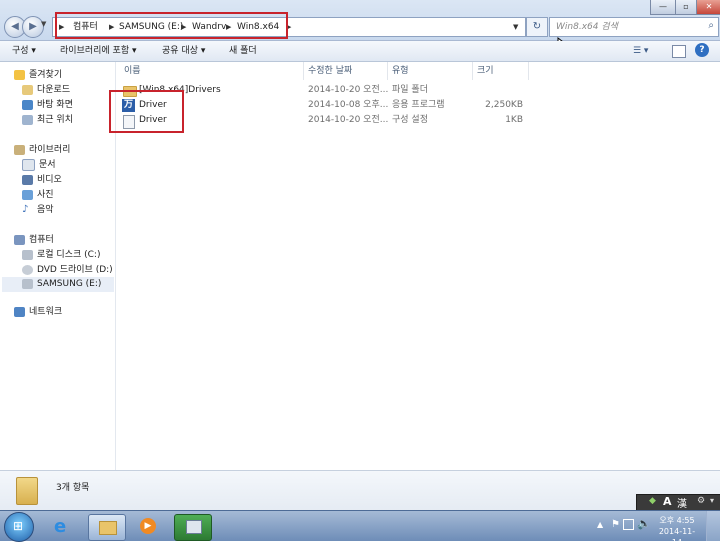  Describe the element at coordinates (27, 119) in the screenshot. I see `recent-places-icon` at that location.